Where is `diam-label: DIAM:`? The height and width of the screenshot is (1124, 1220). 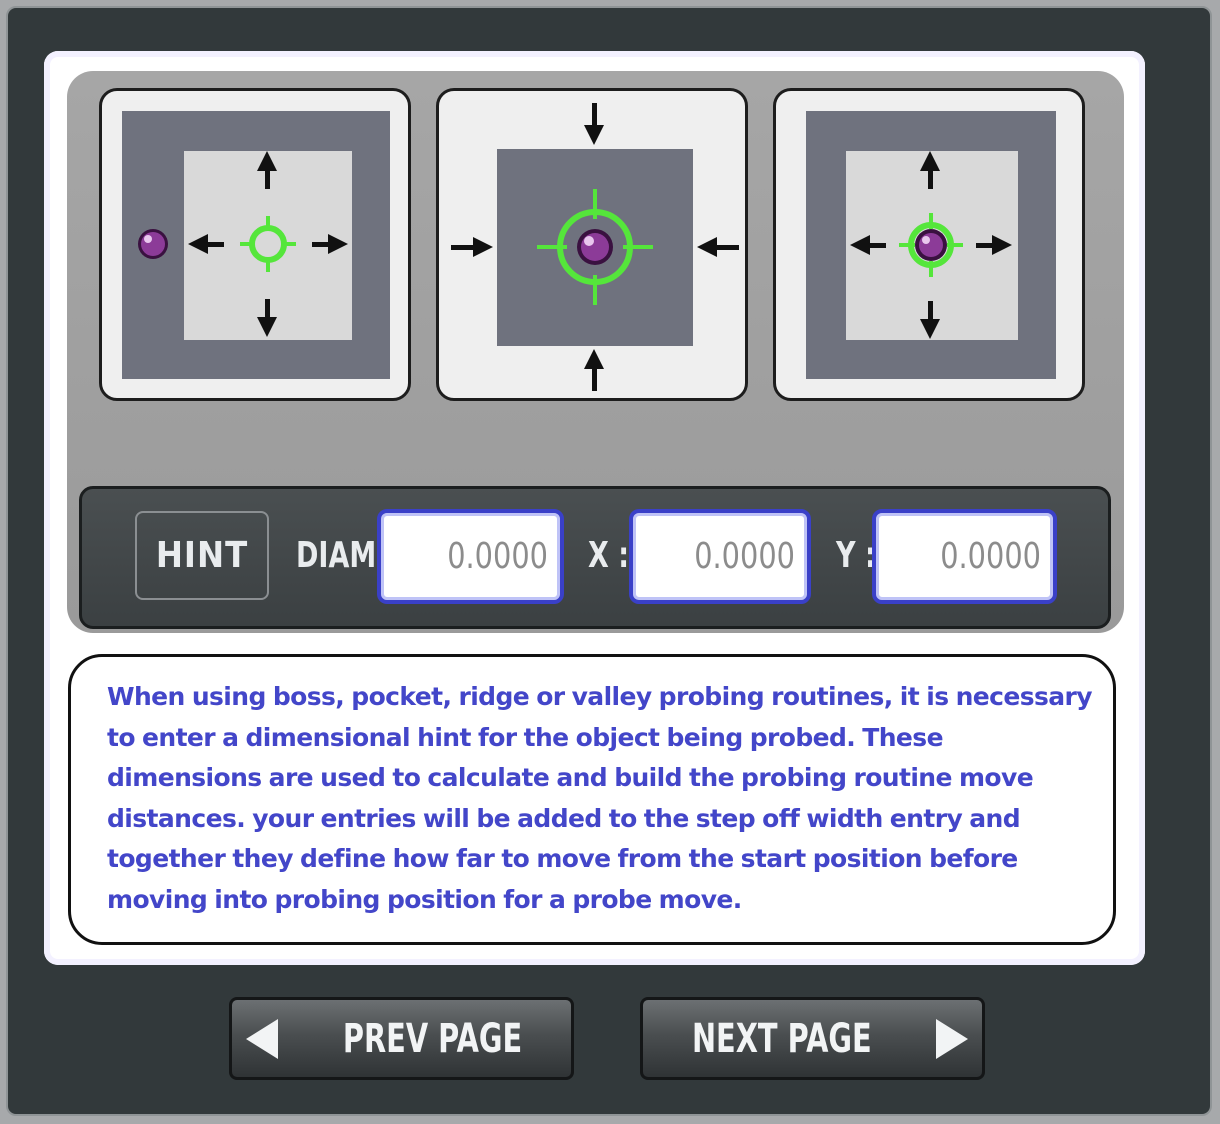 diam-label: DIAM: is located at coordinates (342, 555).